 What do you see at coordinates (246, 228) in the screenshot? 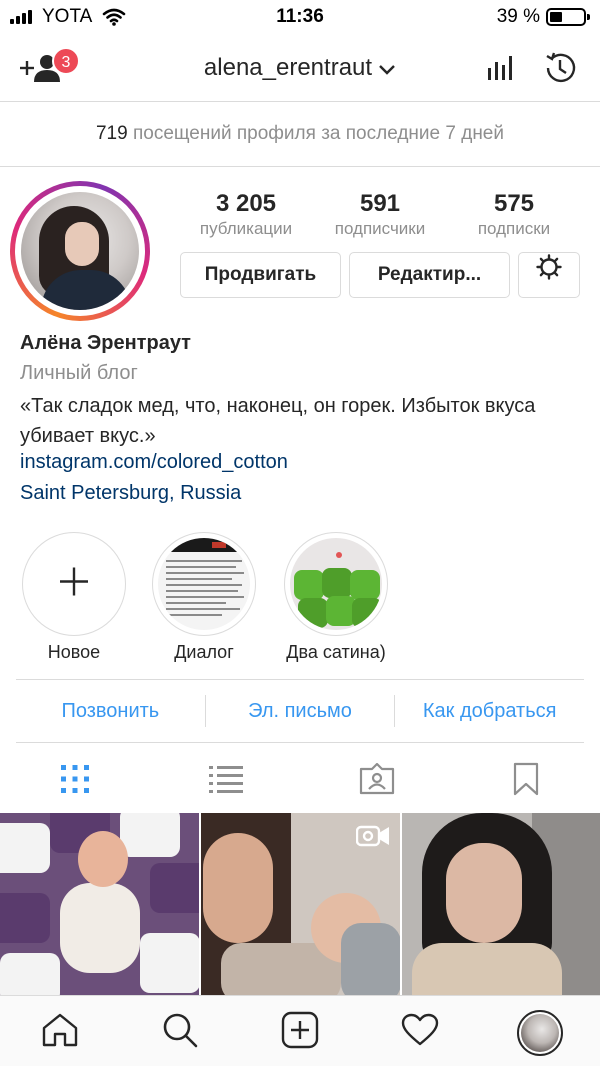
I see `stat-posts-label: публикации` at bounding box center [246, 228].